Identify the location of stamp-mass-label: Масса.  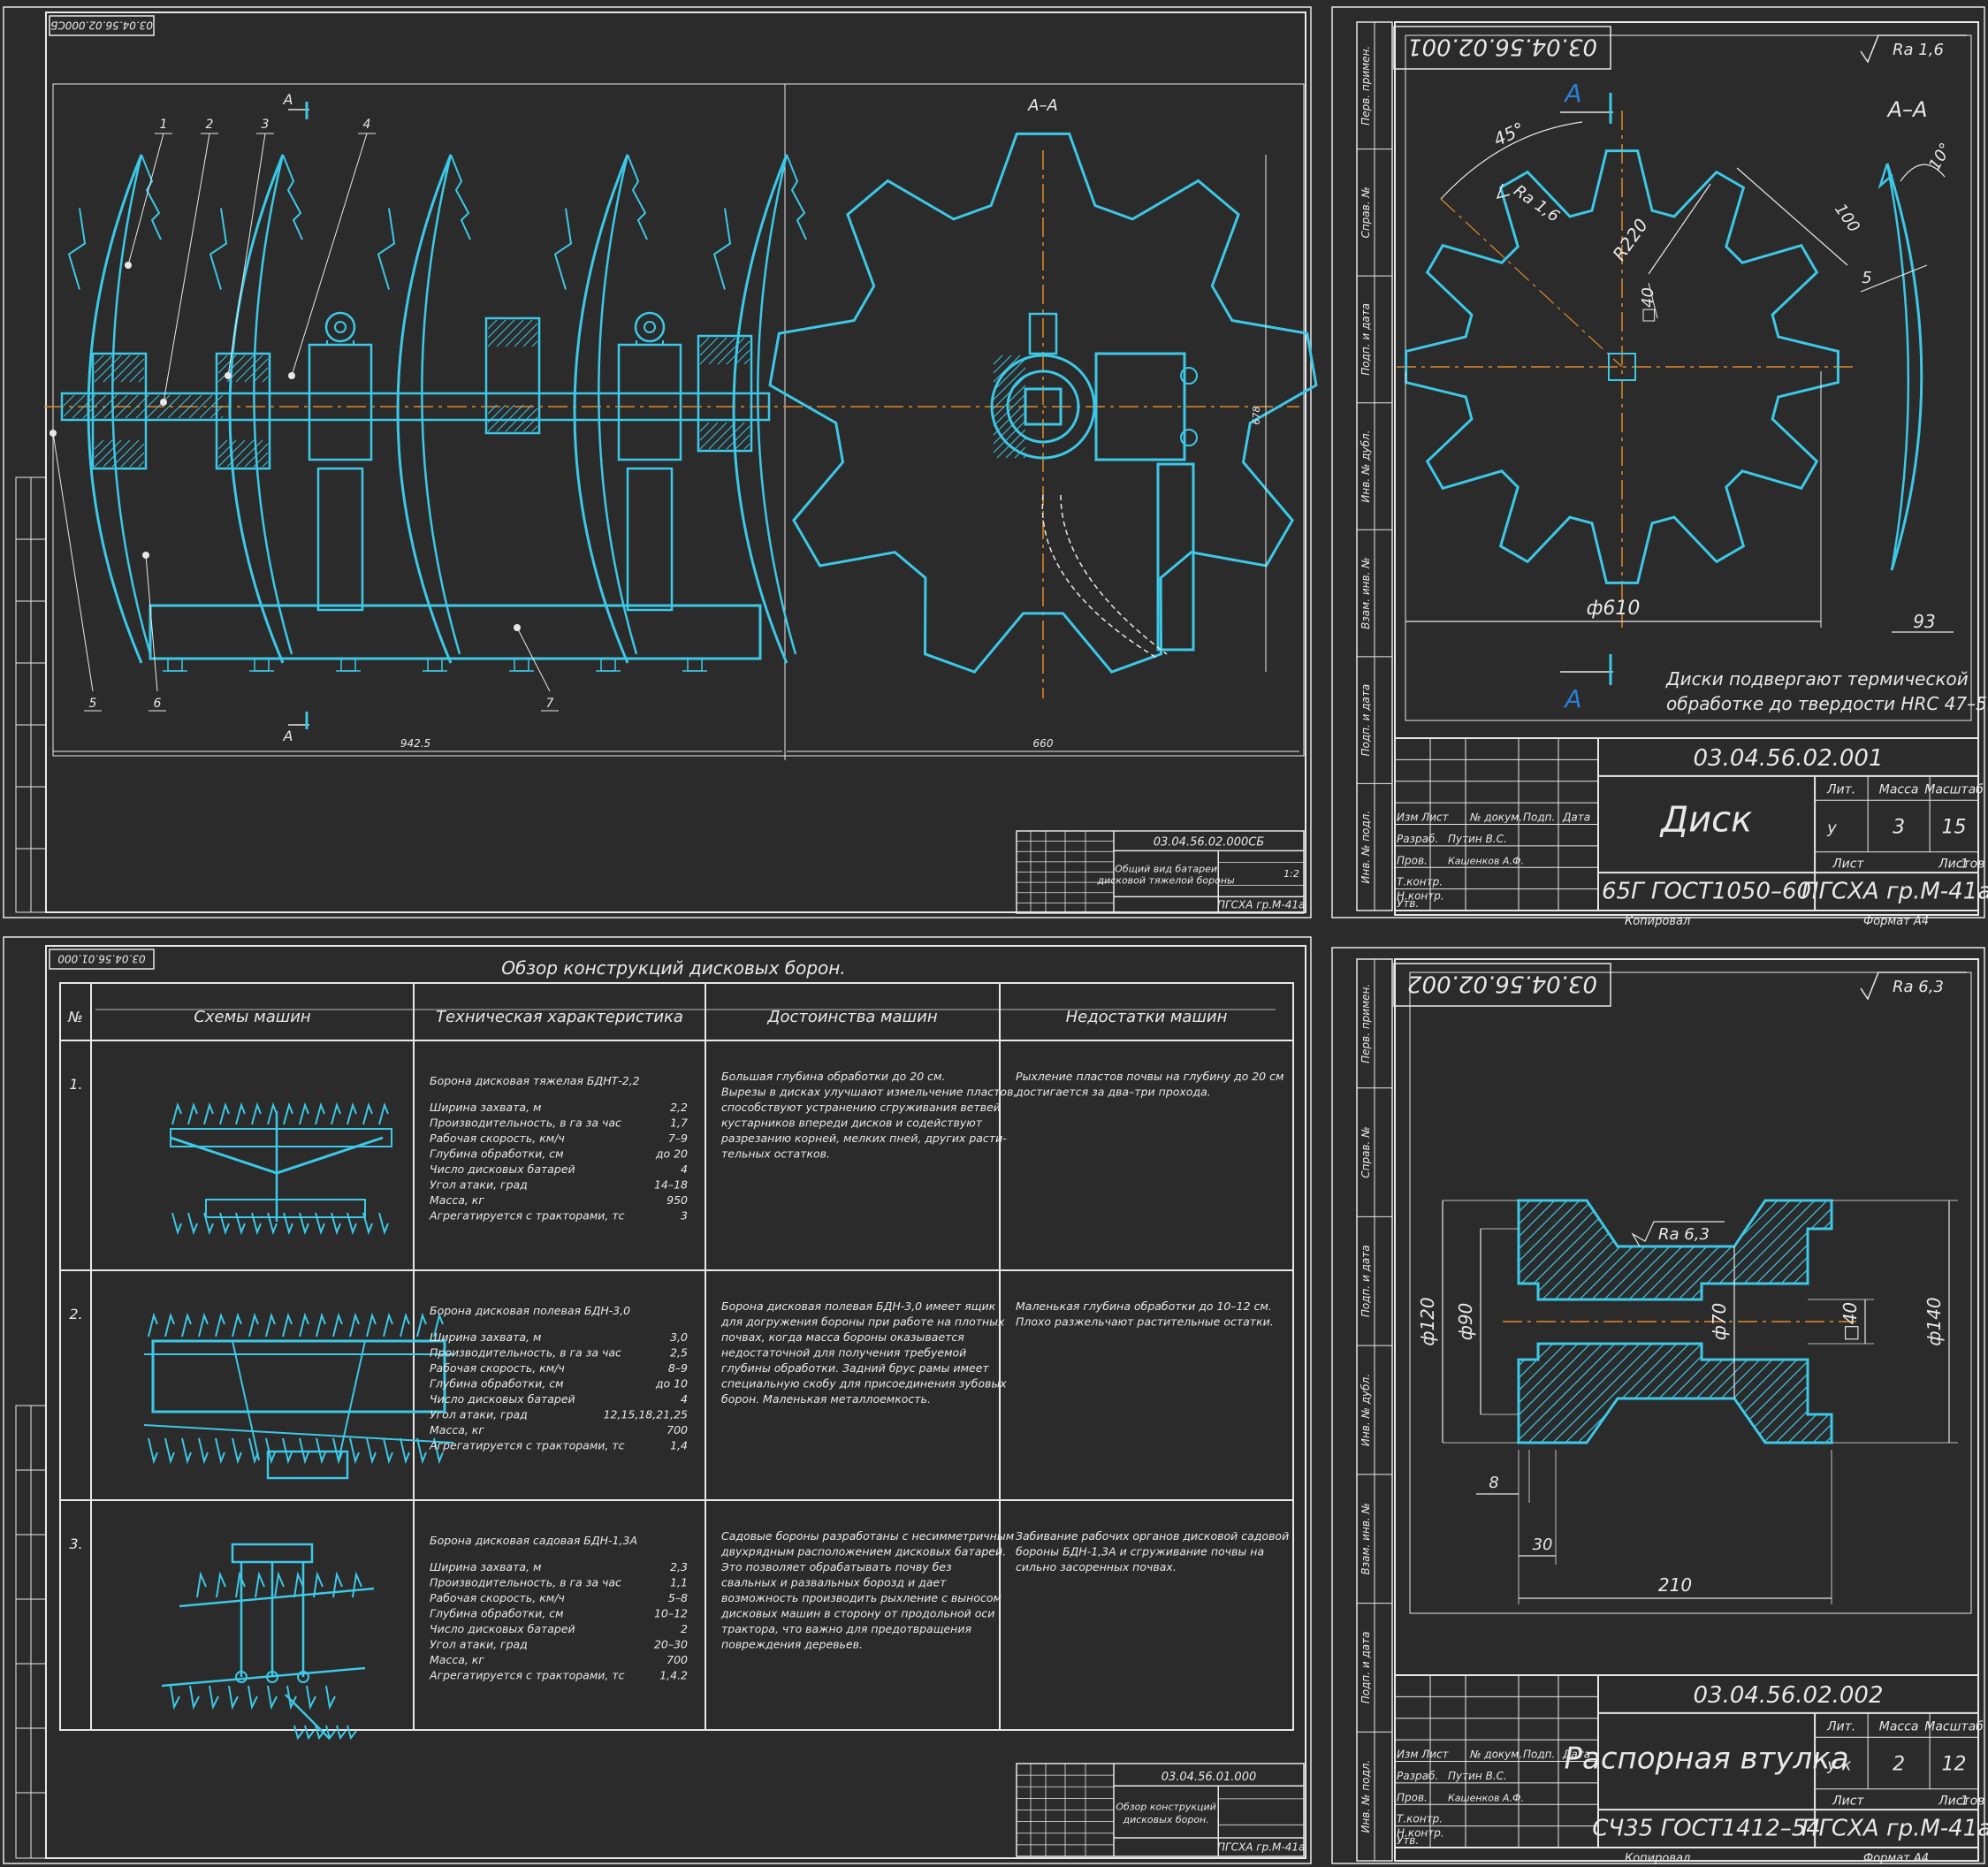
(1899, 789).